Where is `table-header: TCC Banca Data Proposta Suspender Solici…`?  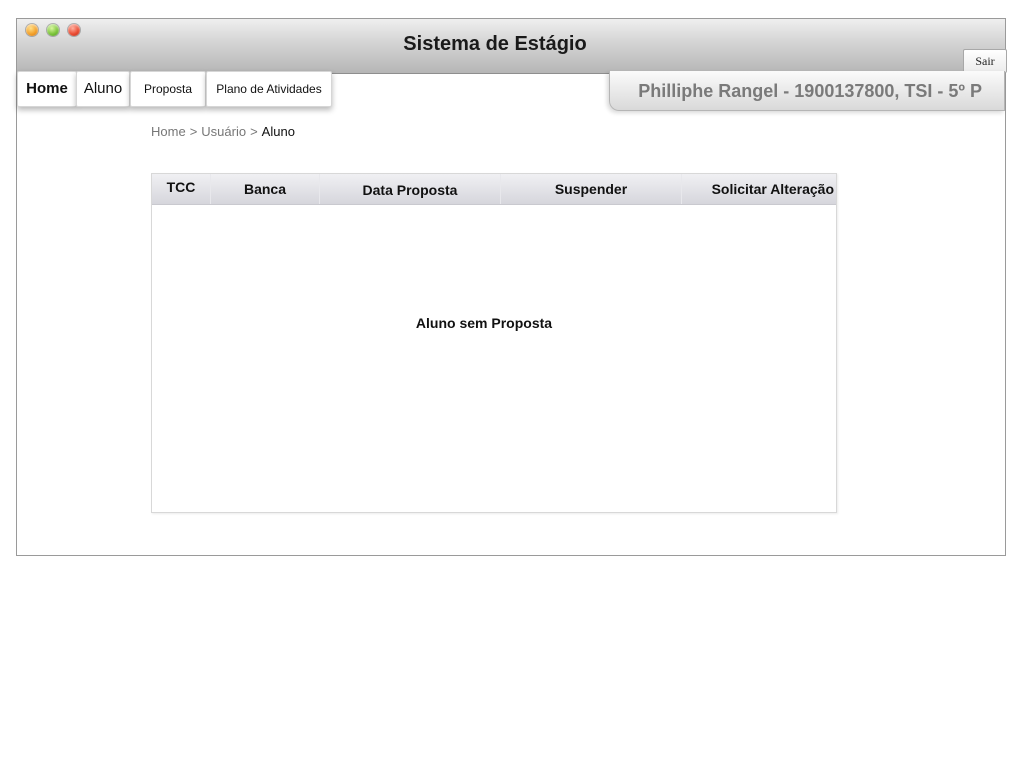 table-header: TCC Banca Data Proposta Suspender Solici… is located at coordinates (494, 189).